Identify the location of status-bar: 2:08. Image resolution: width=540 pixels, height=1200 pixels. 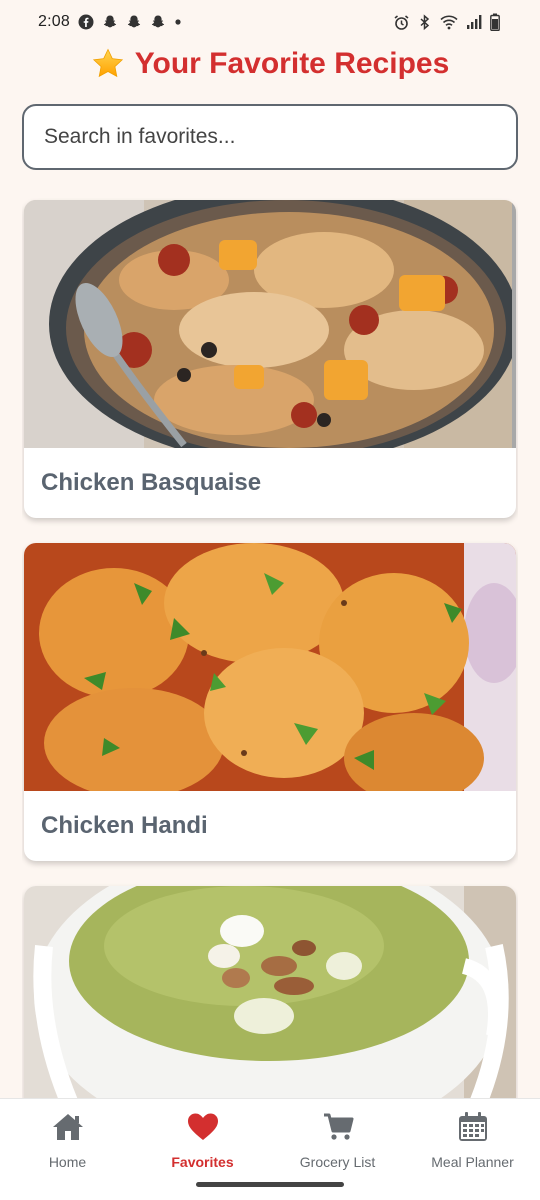
(270, 22).